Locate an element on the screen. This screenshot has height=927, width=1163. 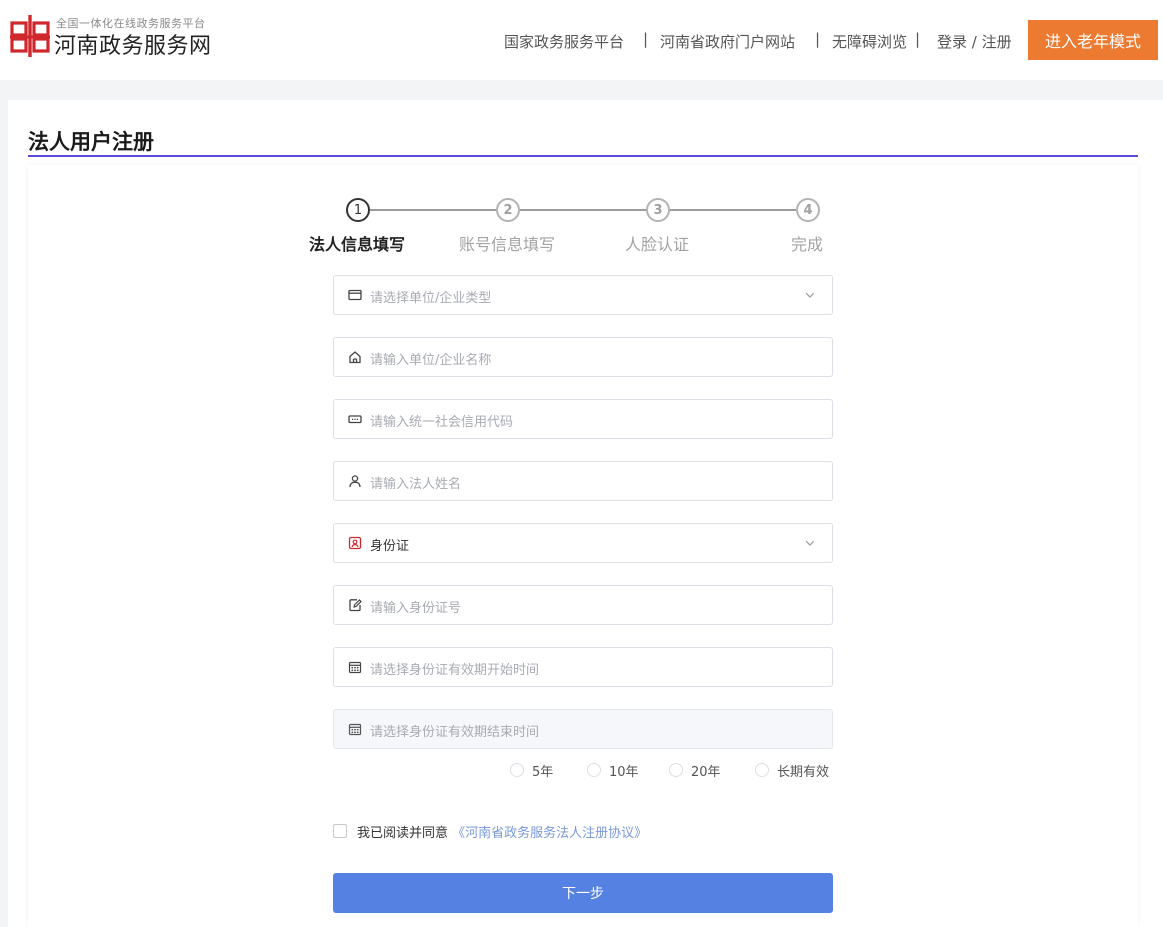
step-number-3: 3 is located at coordinates (658, 210).